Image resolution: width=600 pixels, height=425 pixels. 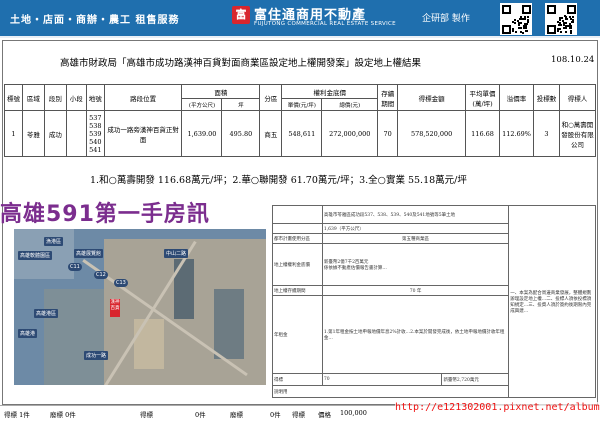 I want to click on cond-label: 都市計畫使用分區, so click(x=297, y=238).